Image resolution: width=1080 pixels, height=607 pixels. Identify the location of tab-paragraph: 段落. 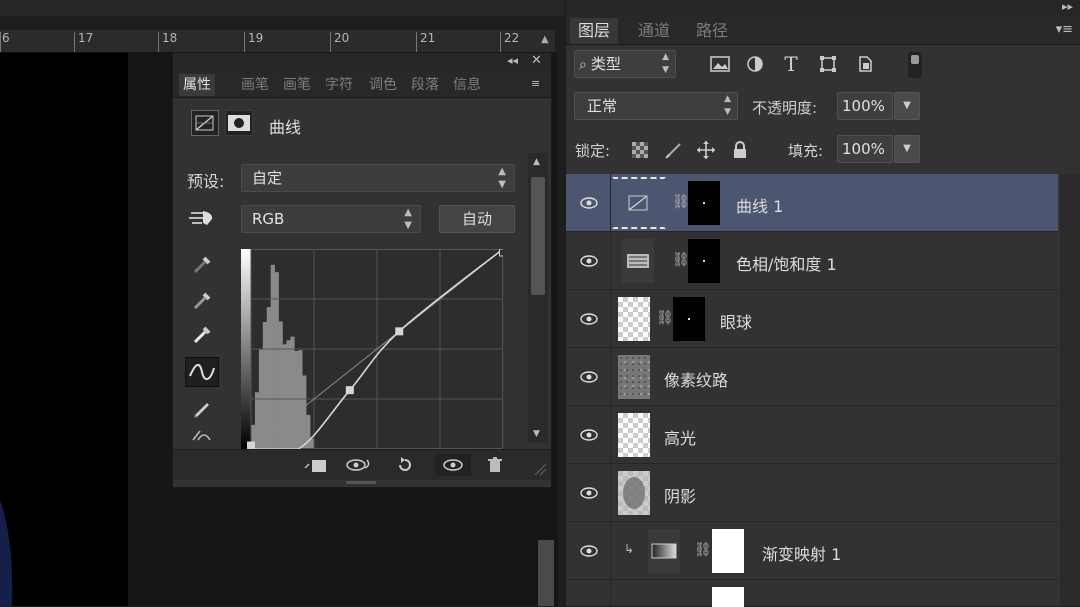
(425, 85).